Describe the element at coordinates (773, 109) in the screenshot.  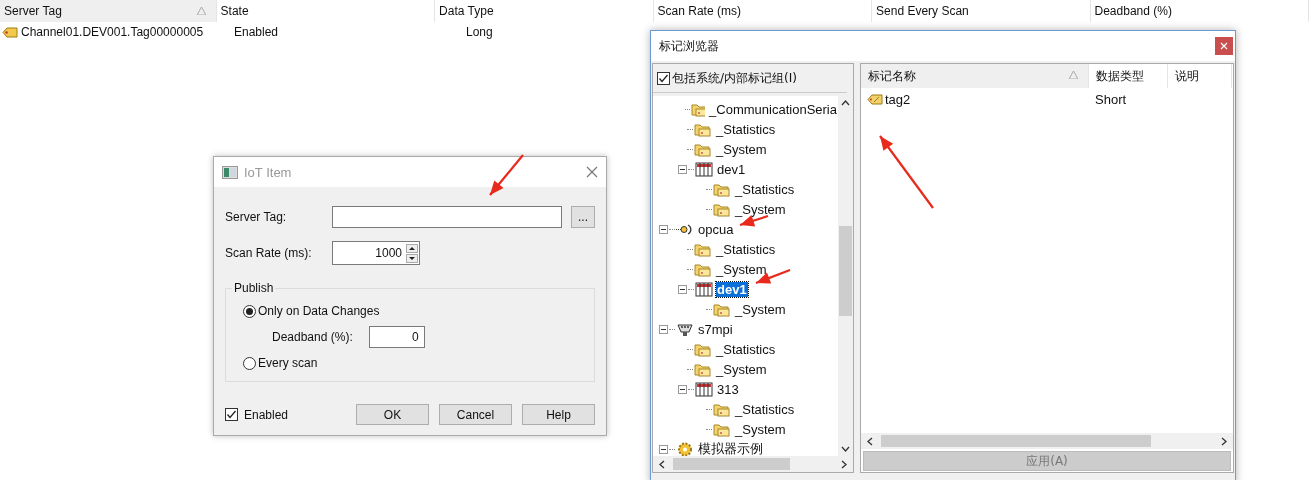
I see `tree-item: _CommunicationSeria` at that location.